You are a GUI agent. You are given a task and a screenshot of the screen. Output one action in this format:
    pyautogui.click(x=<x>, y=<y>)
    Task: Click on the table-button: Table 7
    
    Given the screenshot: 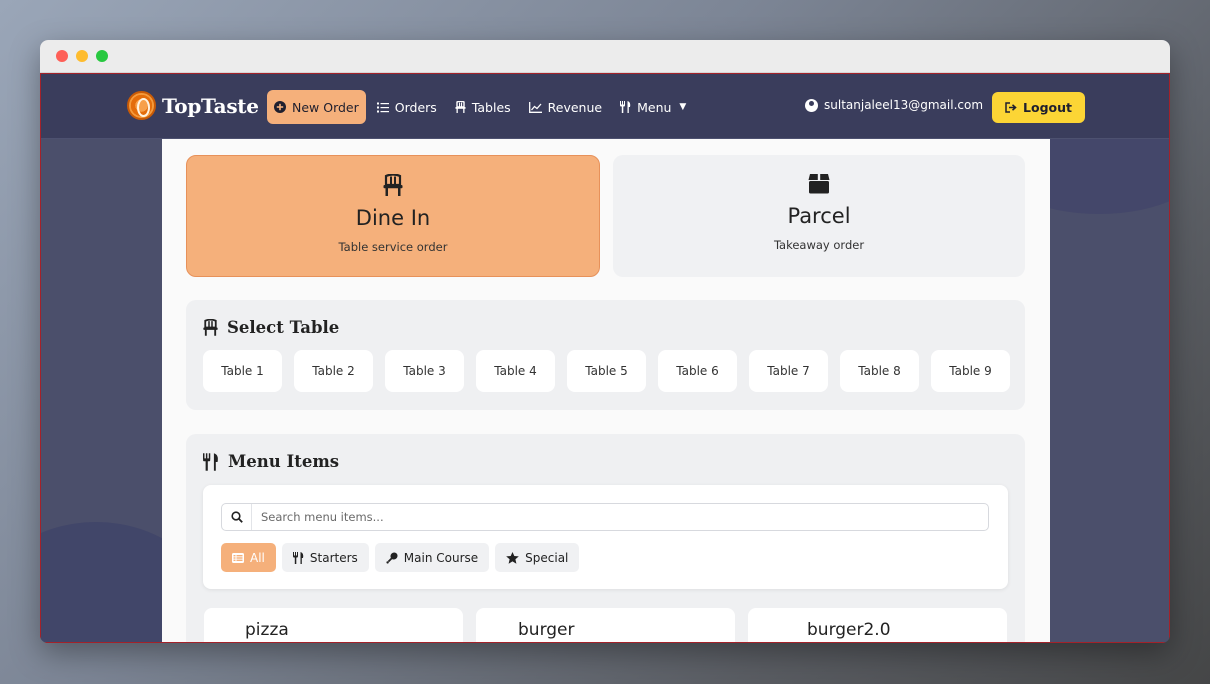 What is the action you would take?
    pyautogui.click(x=788, y=371)
    